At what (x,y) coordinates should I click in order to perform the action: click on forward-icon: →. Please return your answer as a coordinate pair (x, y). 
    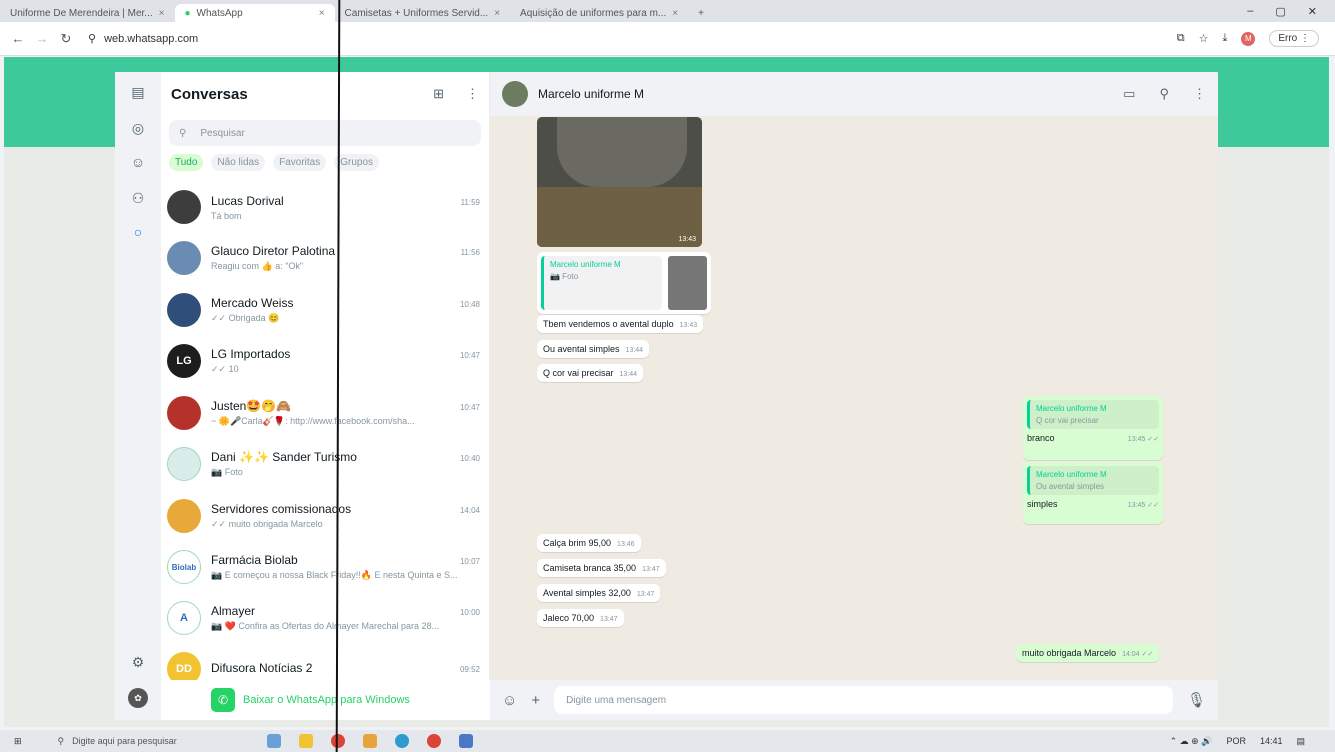
    Looking at the image, I should click on (42, 38).